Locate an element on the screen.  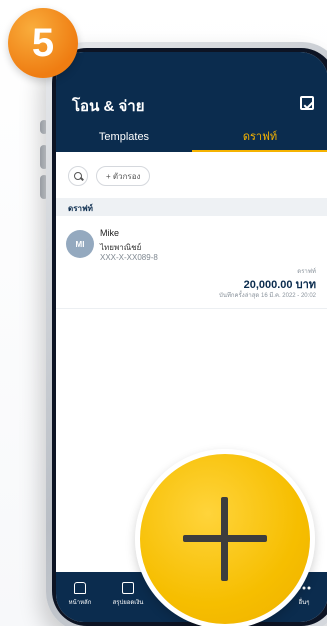
plus-icon is located at coordinates (225, 539).